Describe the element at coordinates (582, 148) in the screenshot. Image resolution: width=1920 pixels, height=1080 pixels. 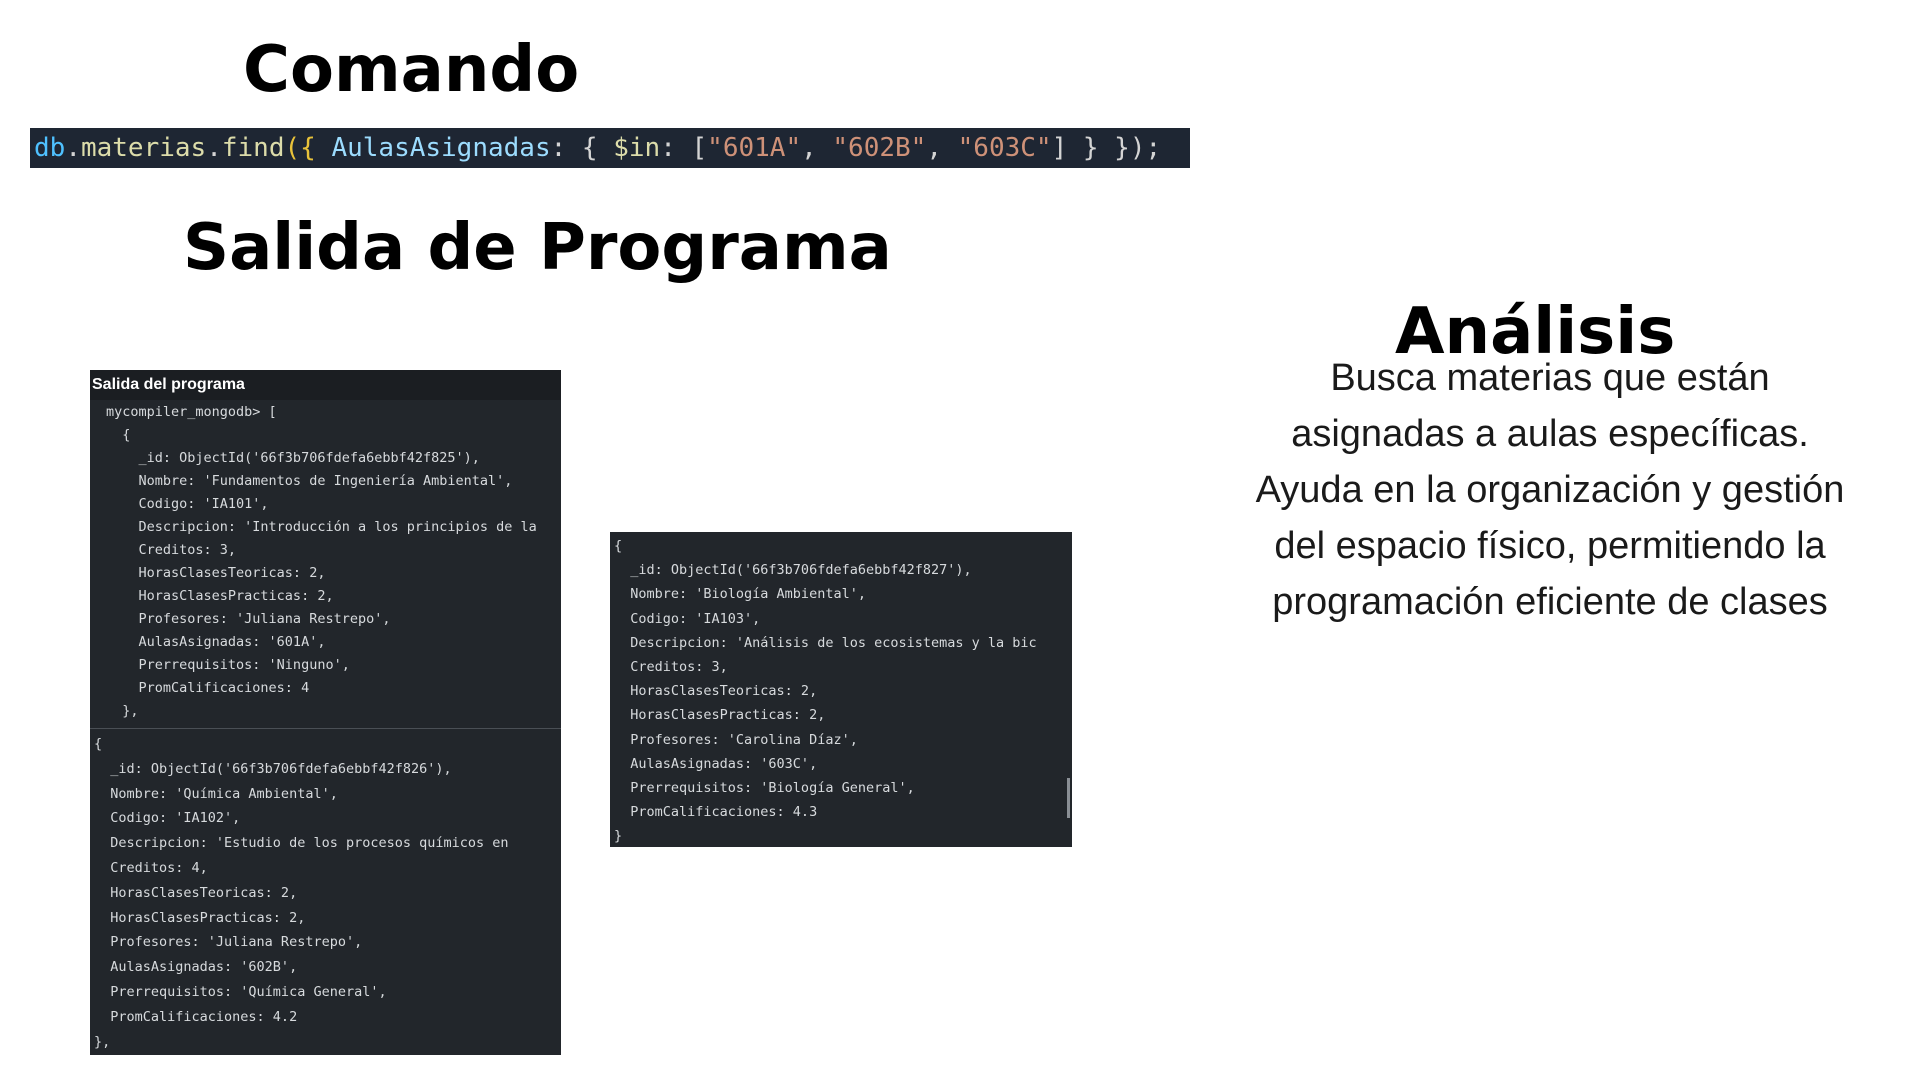
I see `code-colon-token: : {` at that location.